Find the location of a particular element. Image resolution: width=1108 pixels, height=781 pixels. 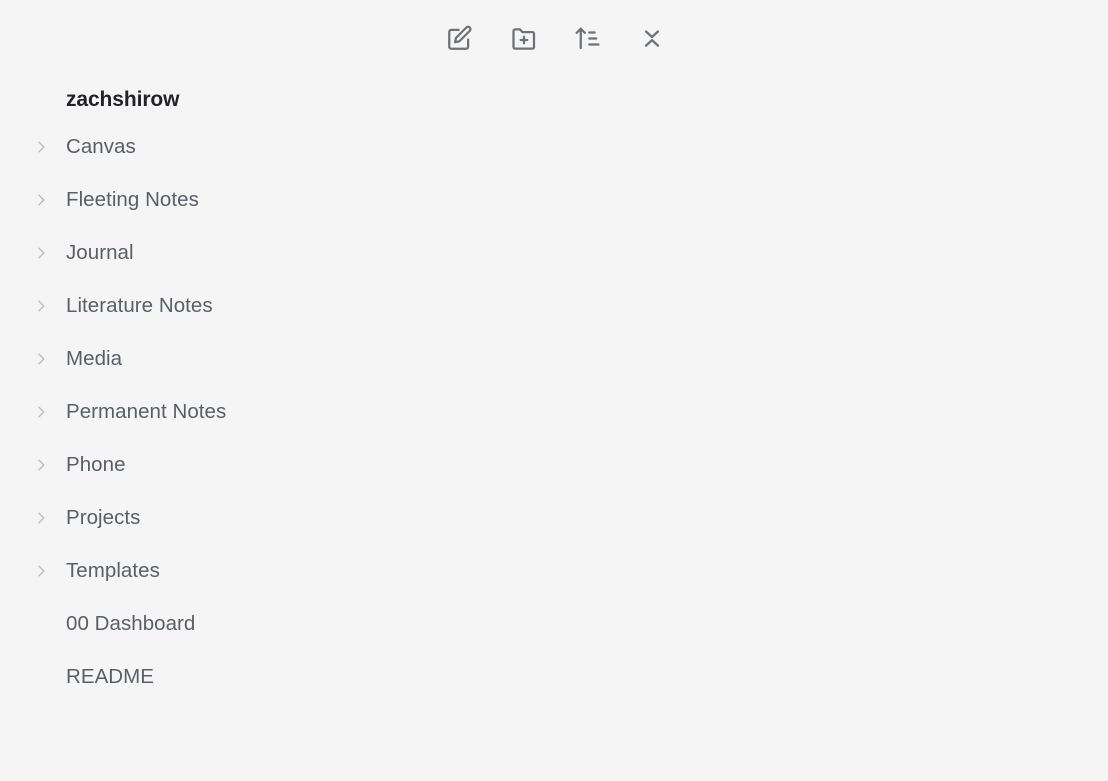

tree-item-label: Projects is located at coordinates (103, 517).